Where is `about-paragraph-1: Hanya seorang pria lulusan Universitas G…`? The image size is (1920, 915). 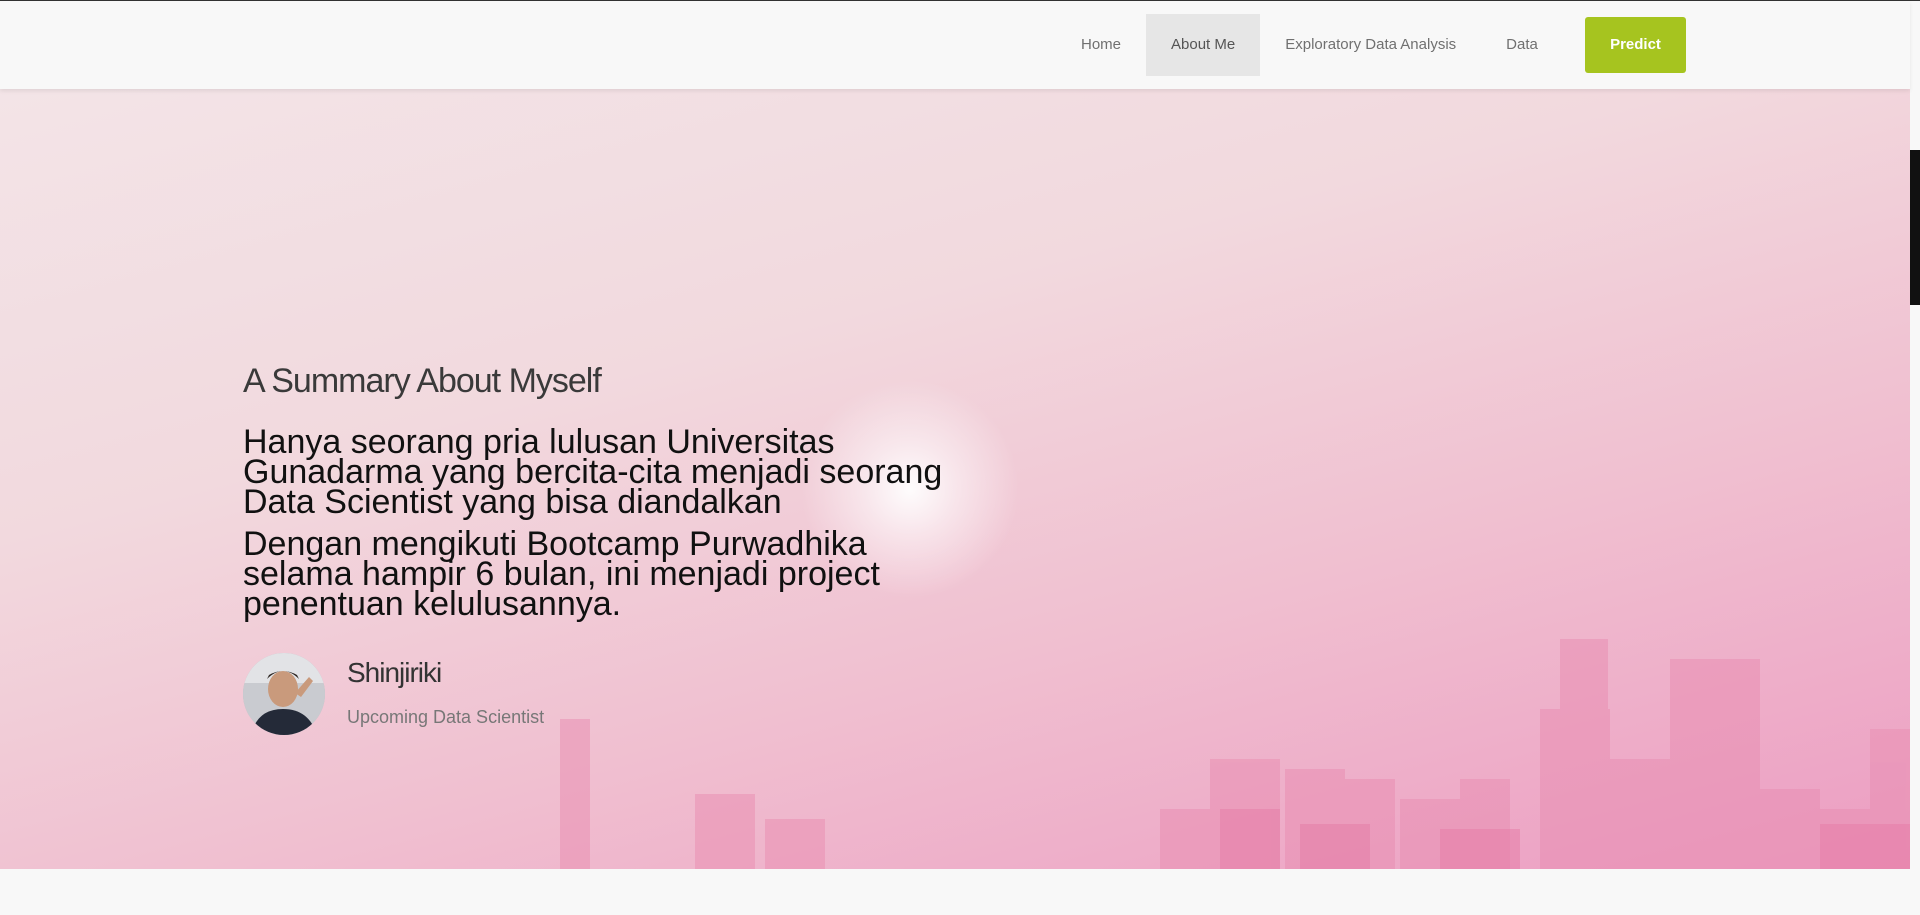
about-paragraph-1: Hanya seorang pria lulusan Universitas G… is located at coordinates (593, 472).